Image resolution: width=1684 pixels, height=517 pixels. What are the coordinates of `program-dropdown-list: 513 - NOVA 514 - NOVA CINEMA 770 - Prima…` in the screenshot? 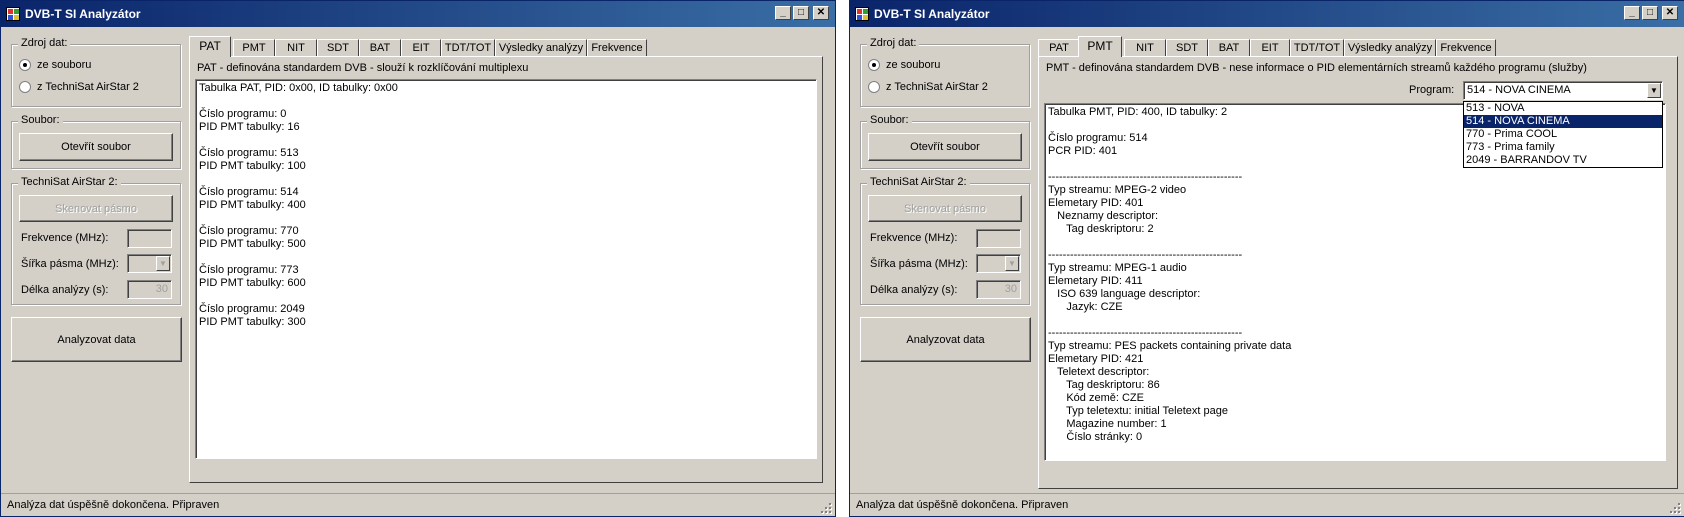 It's located at (1563, 134).